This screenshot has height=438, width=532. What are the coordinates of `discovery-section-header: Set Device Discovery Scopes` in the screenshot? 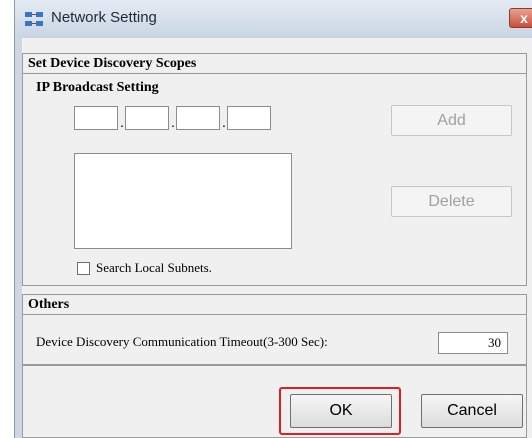 It's located at (274, 63).